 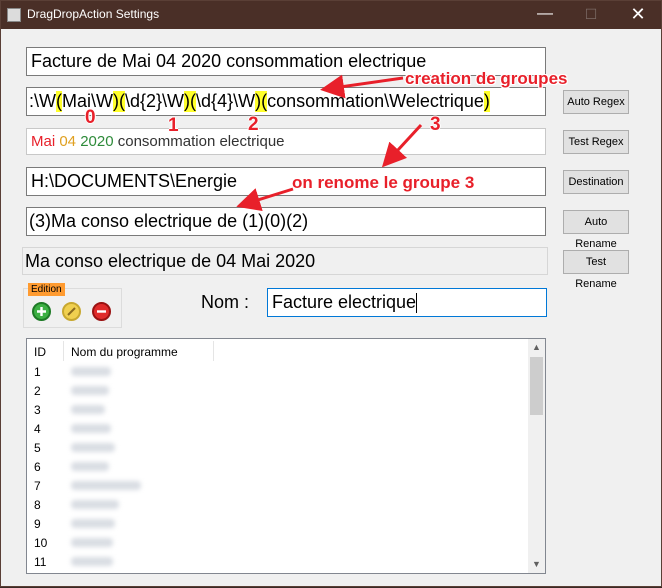 I want to click on scroll-up-icon: ▲, so click(x=536, y=347).